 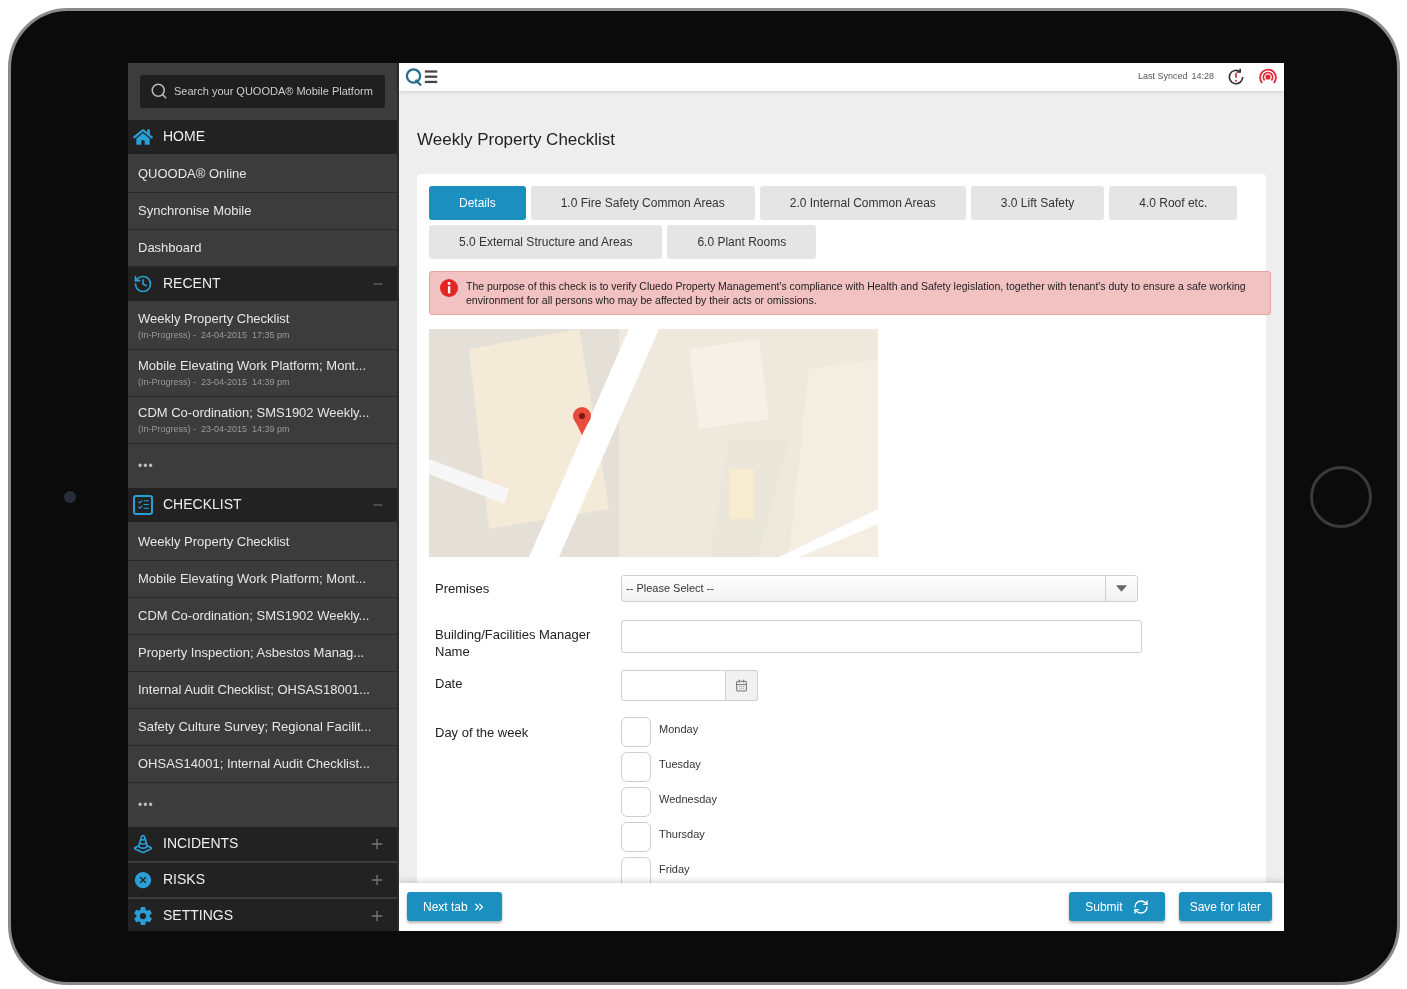 I want to click on search-icon, so click(x=159, y=91).